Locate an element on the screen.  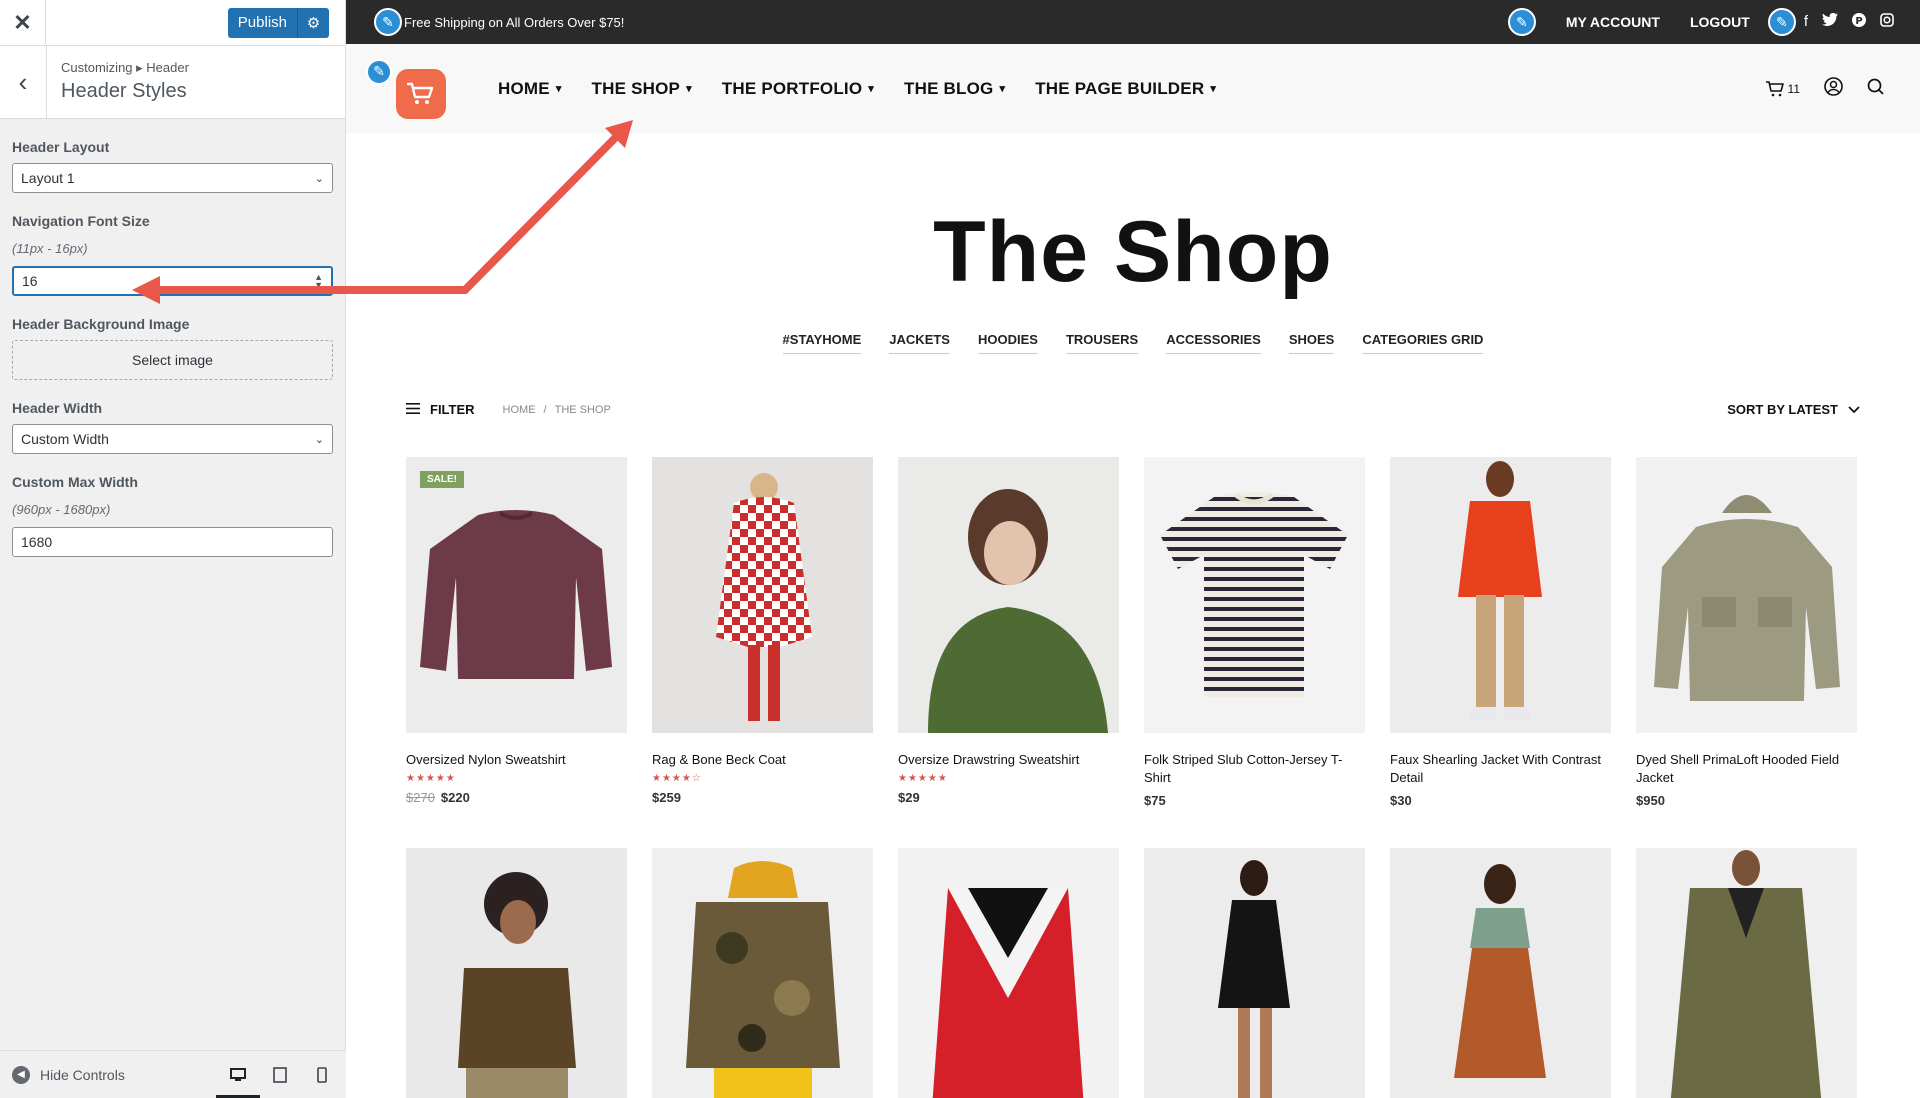
nav-the-page-builder: THE PAGE BUILDER ▾ is located at coordinates (1125, 89).